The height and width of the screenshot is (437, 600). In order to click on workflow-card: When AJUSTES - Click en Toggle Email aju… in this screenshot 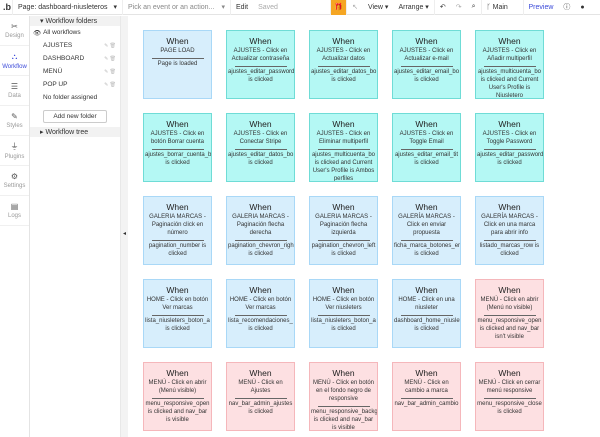, I will do `click(426, 147)`.